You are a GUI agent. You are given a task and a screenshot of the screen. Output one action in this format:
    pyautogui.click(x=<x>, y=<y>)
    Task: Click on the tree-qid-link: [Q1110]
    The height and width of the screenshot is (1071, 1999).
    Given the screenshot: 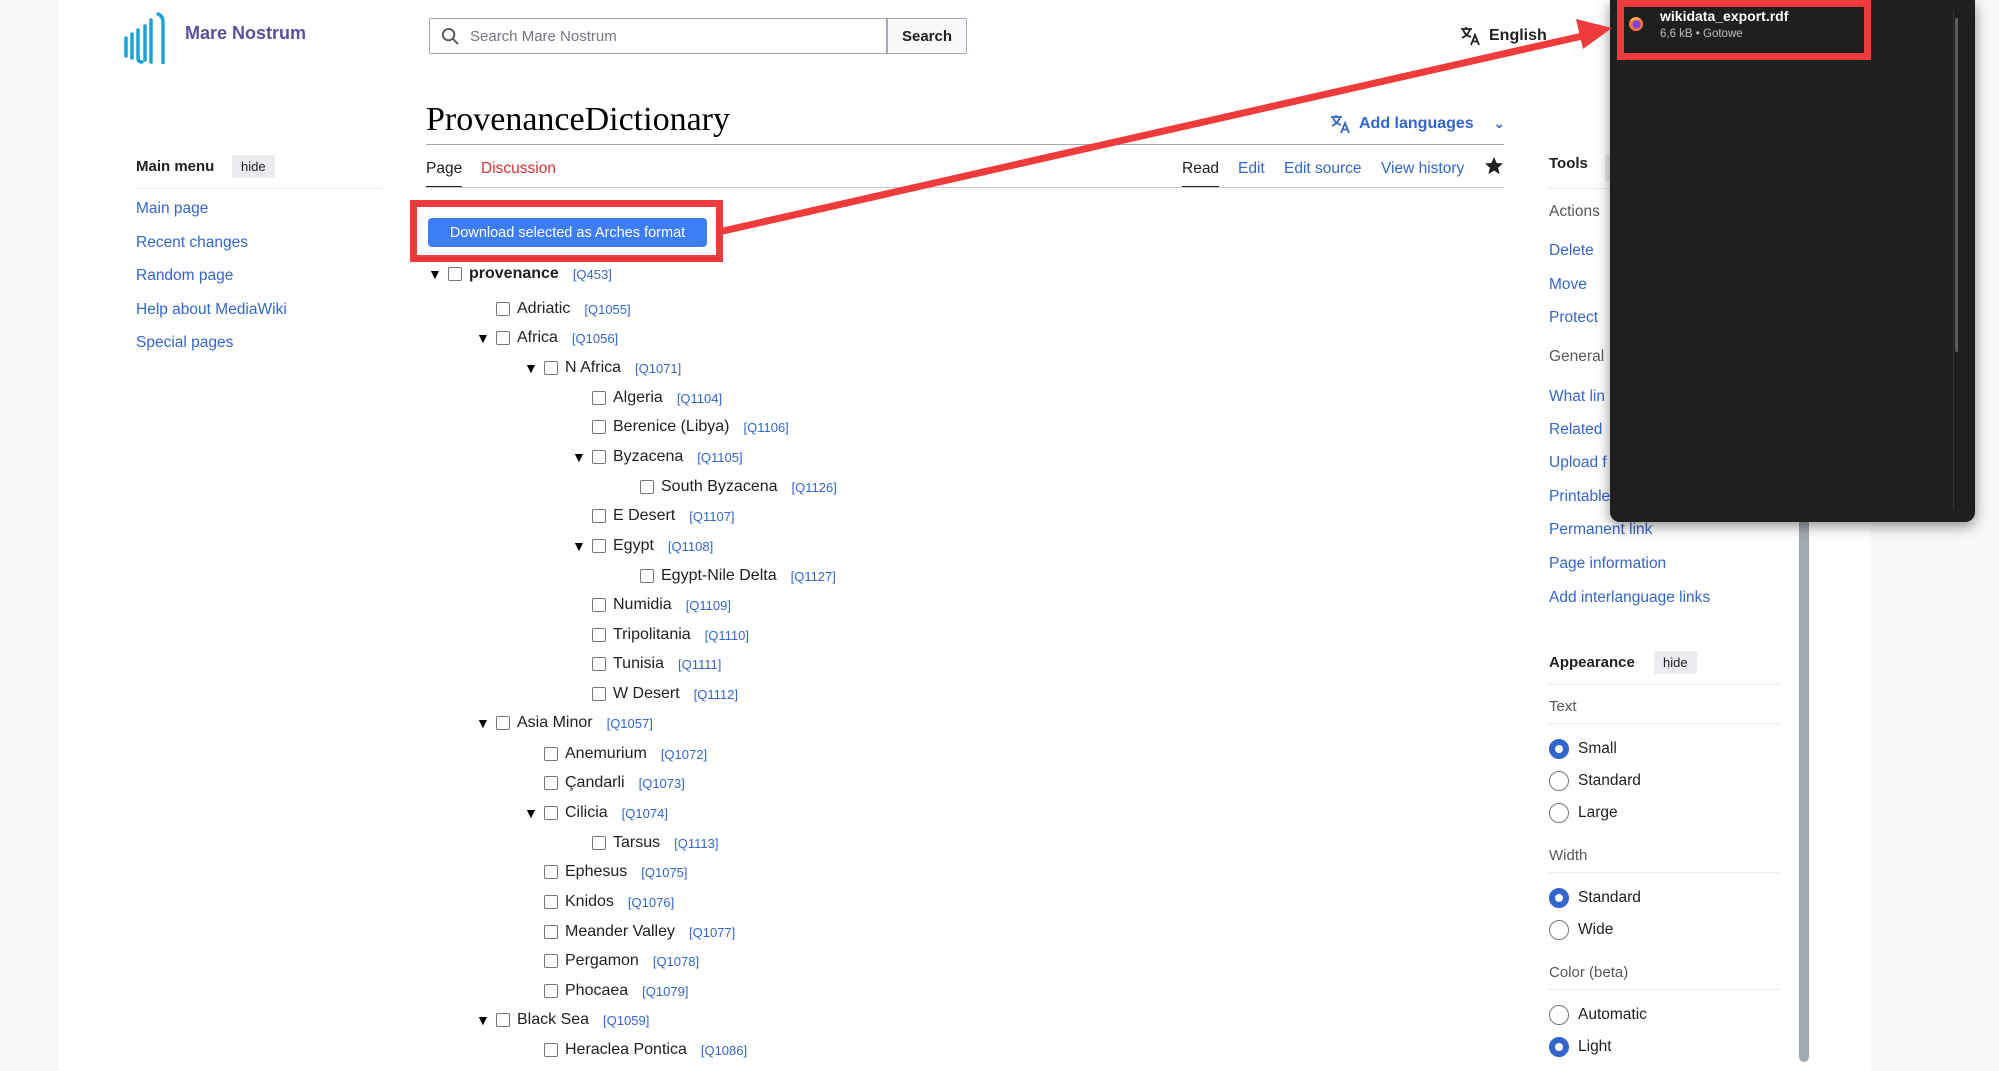 What is the action you would take?
    pyautogui.click(x=727, y=635)
    